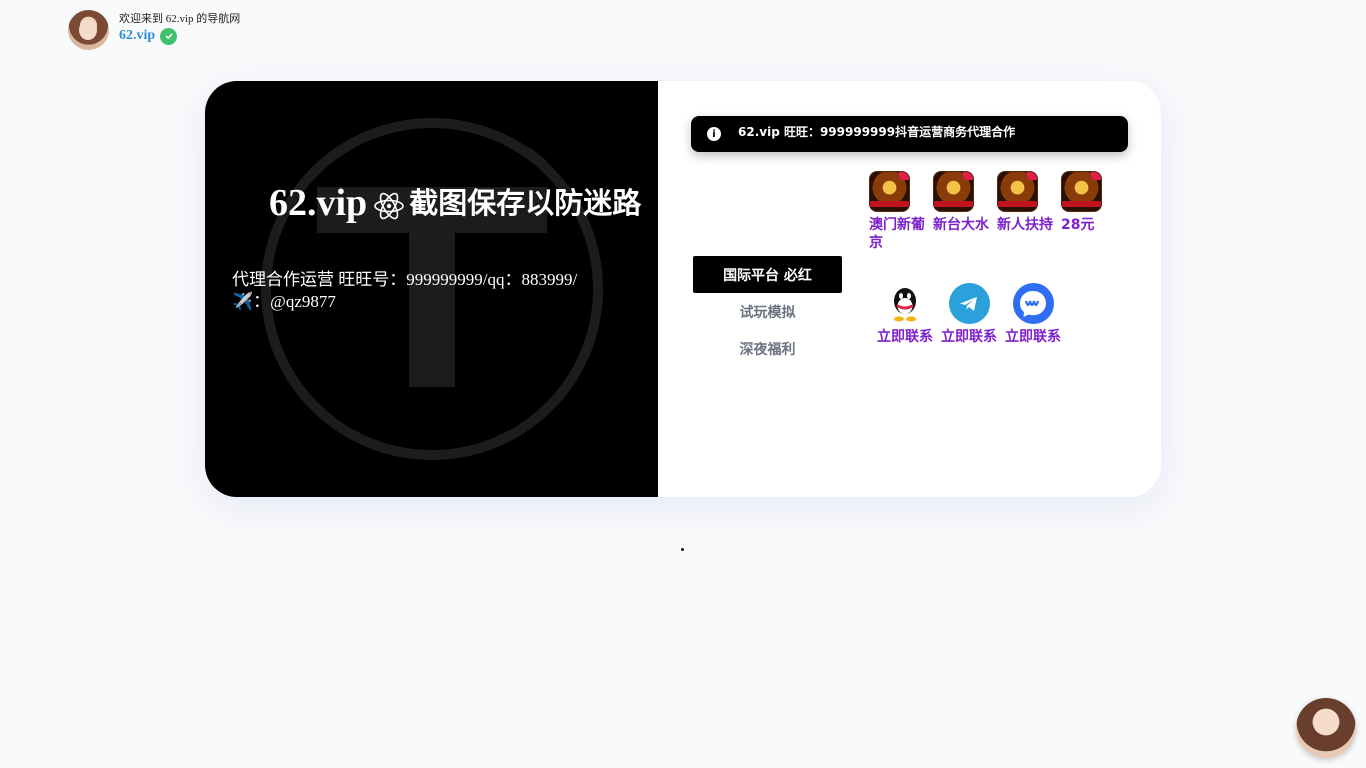 The height and width of the screenshot is (768, 1366). I want to click on category-tabs: 国际平台 必红 试玩模拟 深夜福利, so click(767, 311).